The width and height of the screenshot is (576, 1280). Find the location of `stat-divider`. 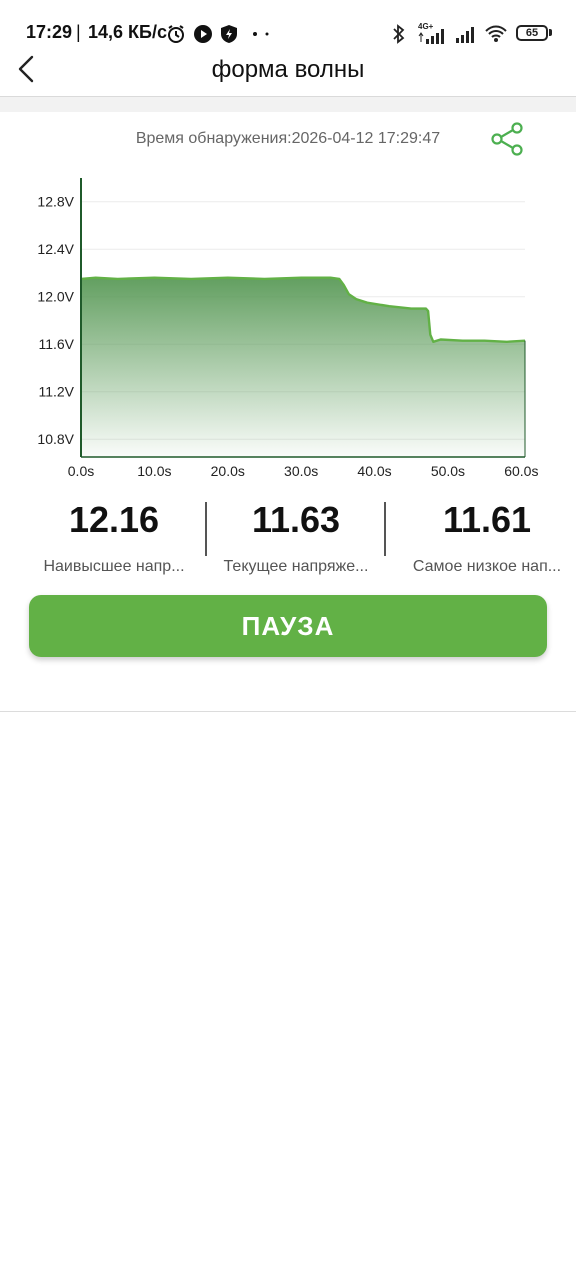

stat-divider is located at coordinates (385, 529).